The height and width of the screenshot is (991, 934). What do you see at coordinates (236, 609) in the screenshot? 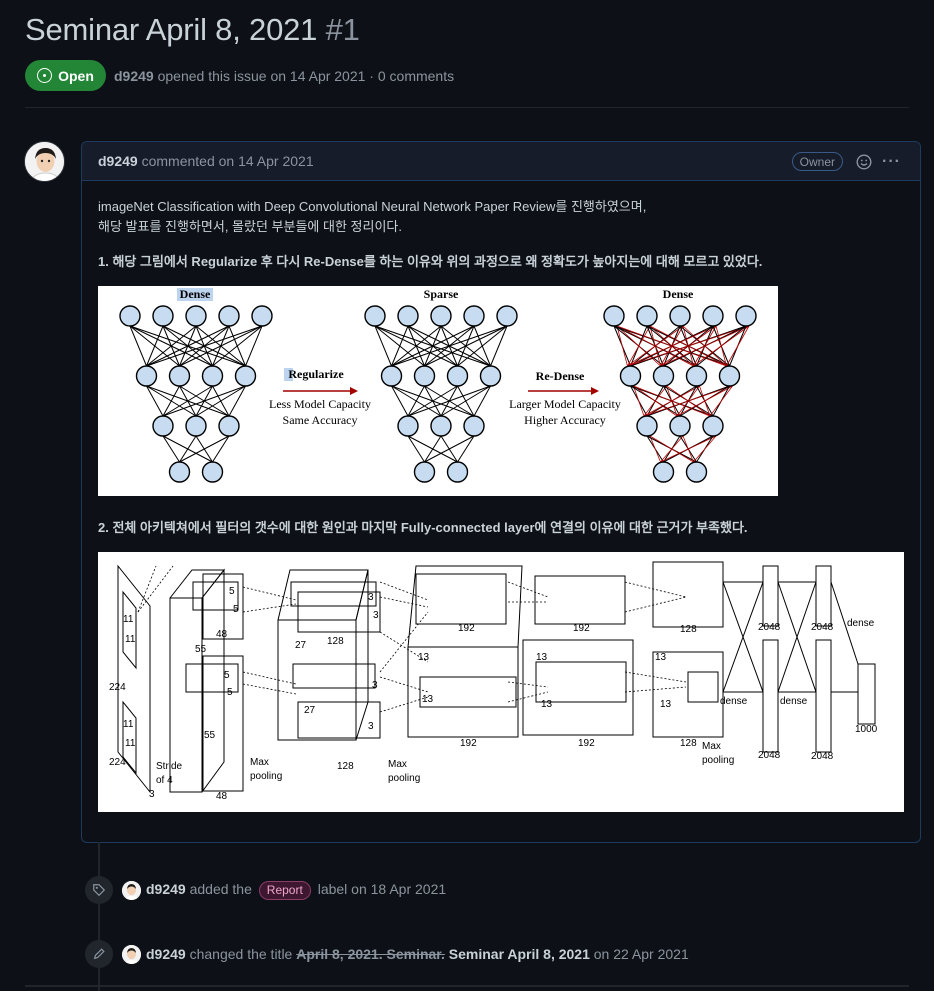
I see `layer-label-n5b: 5` at bounding box center [236, 609].